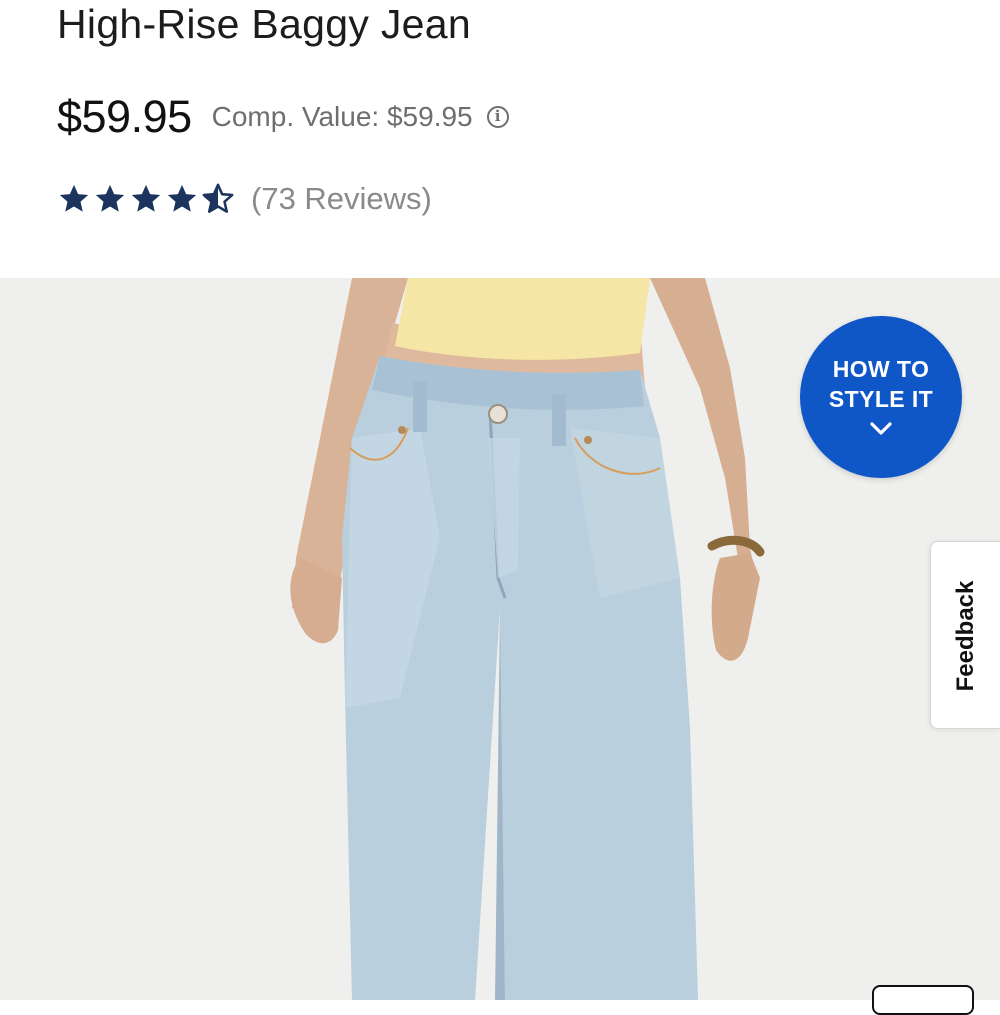 The image size is (1000, 1015). I want to click on style-button-line2: STYLE IT, so click(881, 399).